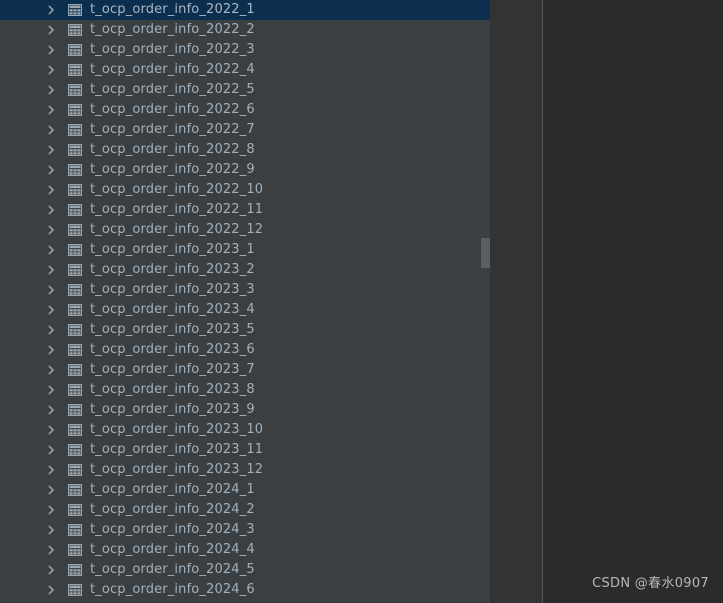  I want to click on tree-row: t_ocp_order_info_2024_2, so click(245, 510).